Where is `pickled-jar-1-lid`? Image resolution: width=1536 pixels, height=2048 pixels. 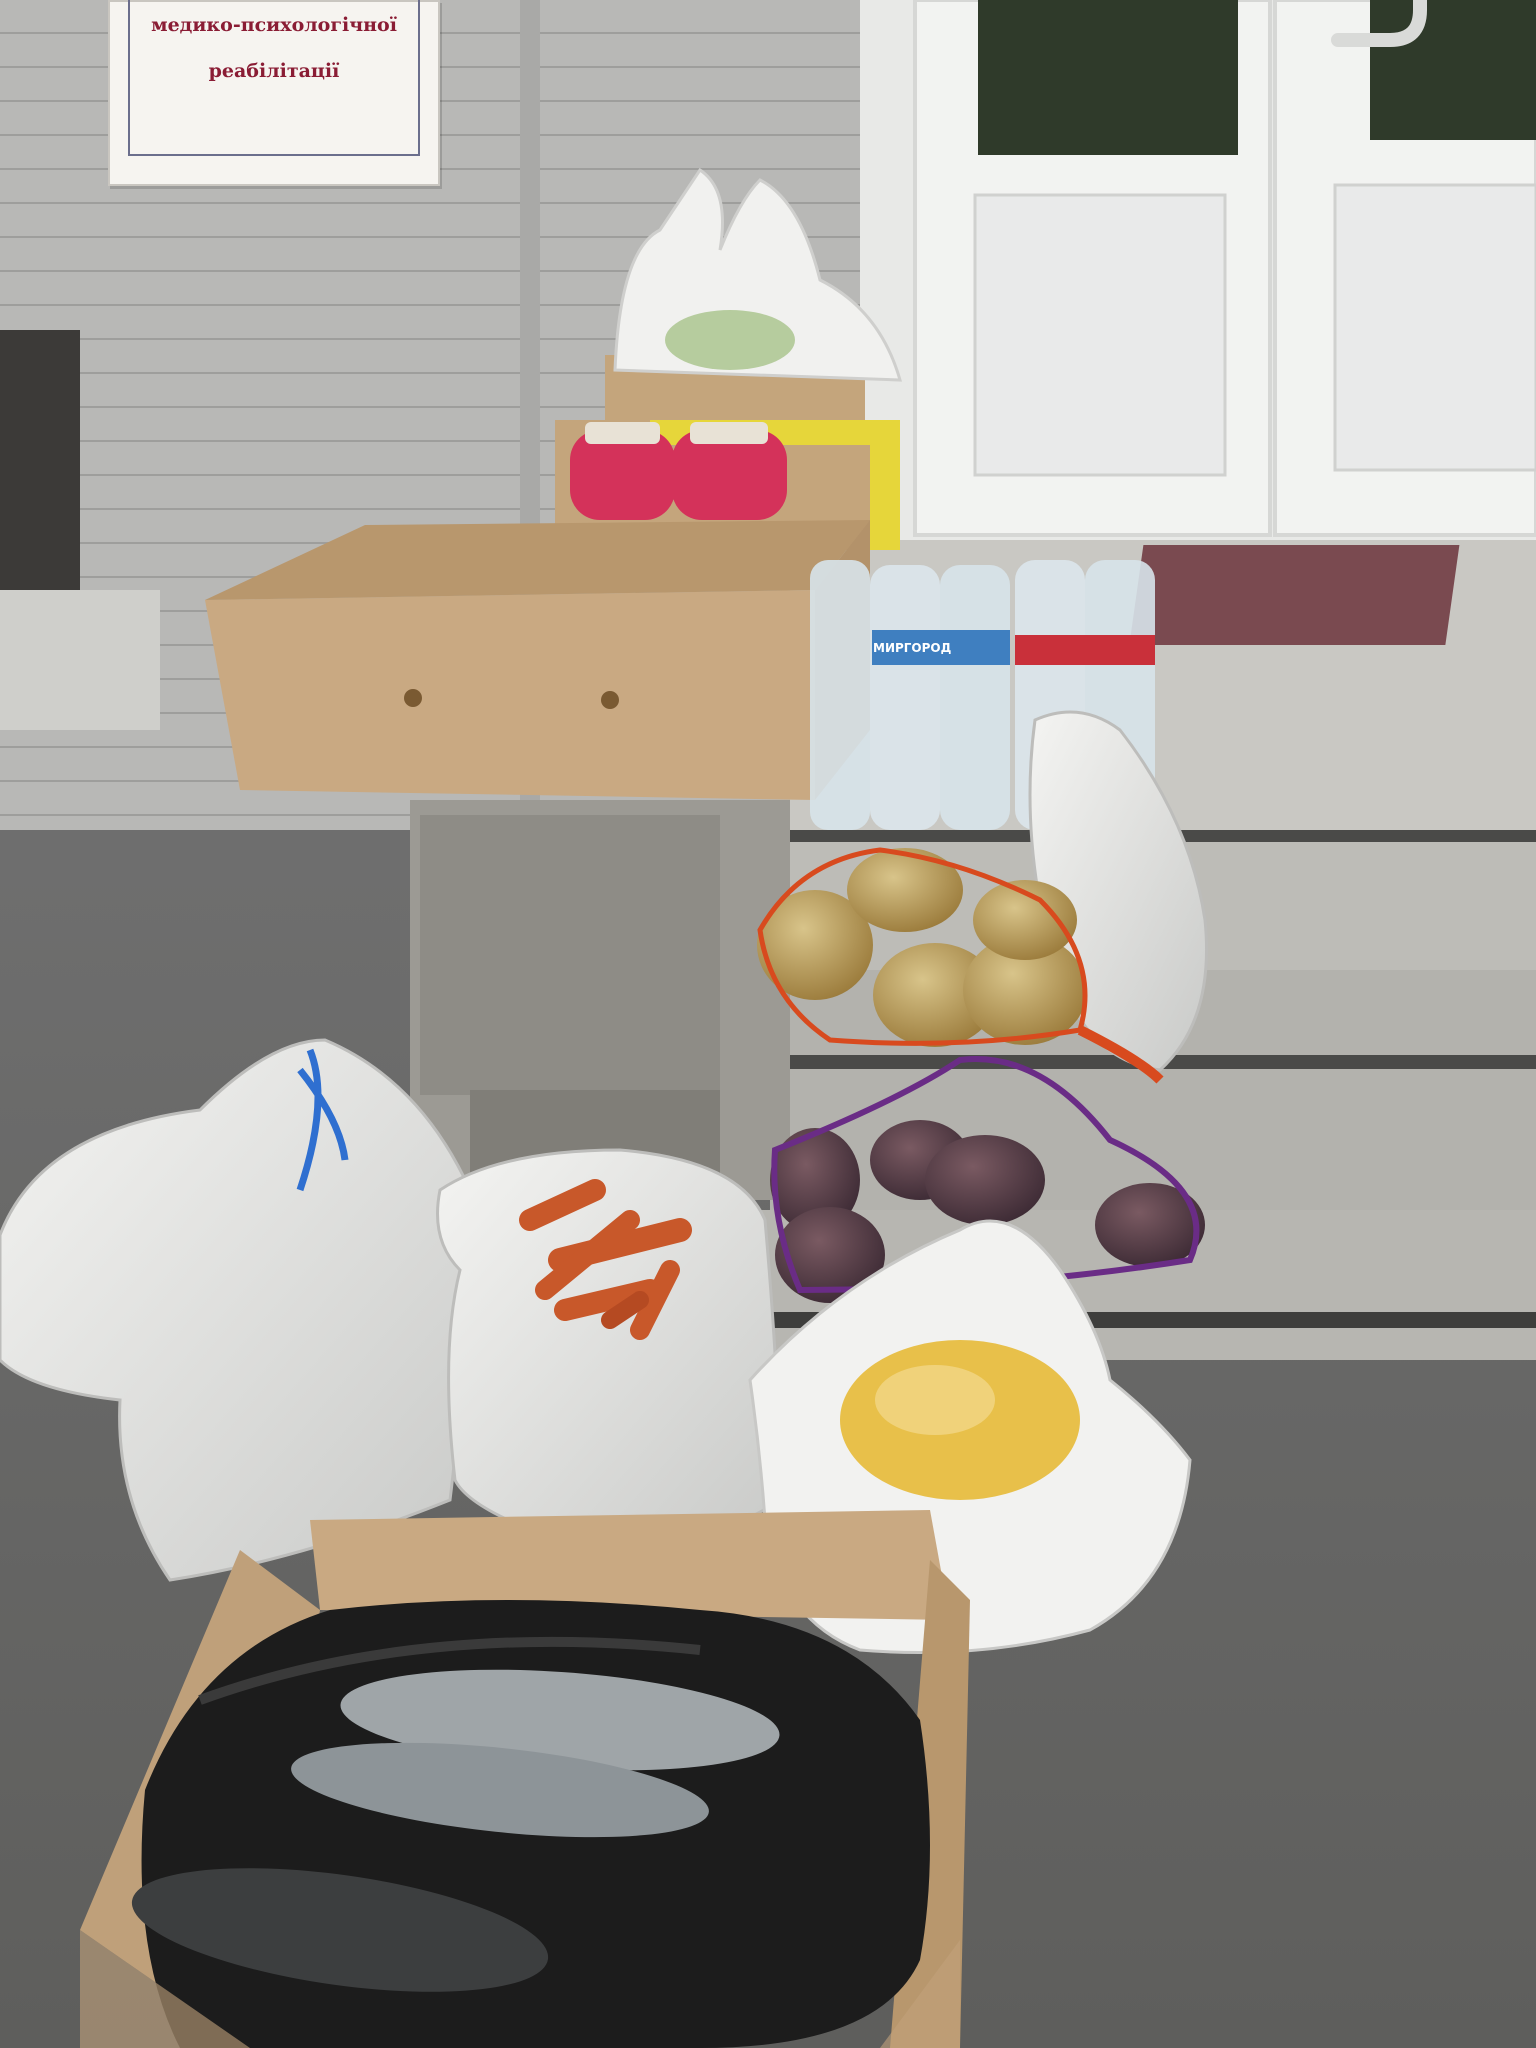
pickled-jar-1-lid is located at coordinates (622, 433).